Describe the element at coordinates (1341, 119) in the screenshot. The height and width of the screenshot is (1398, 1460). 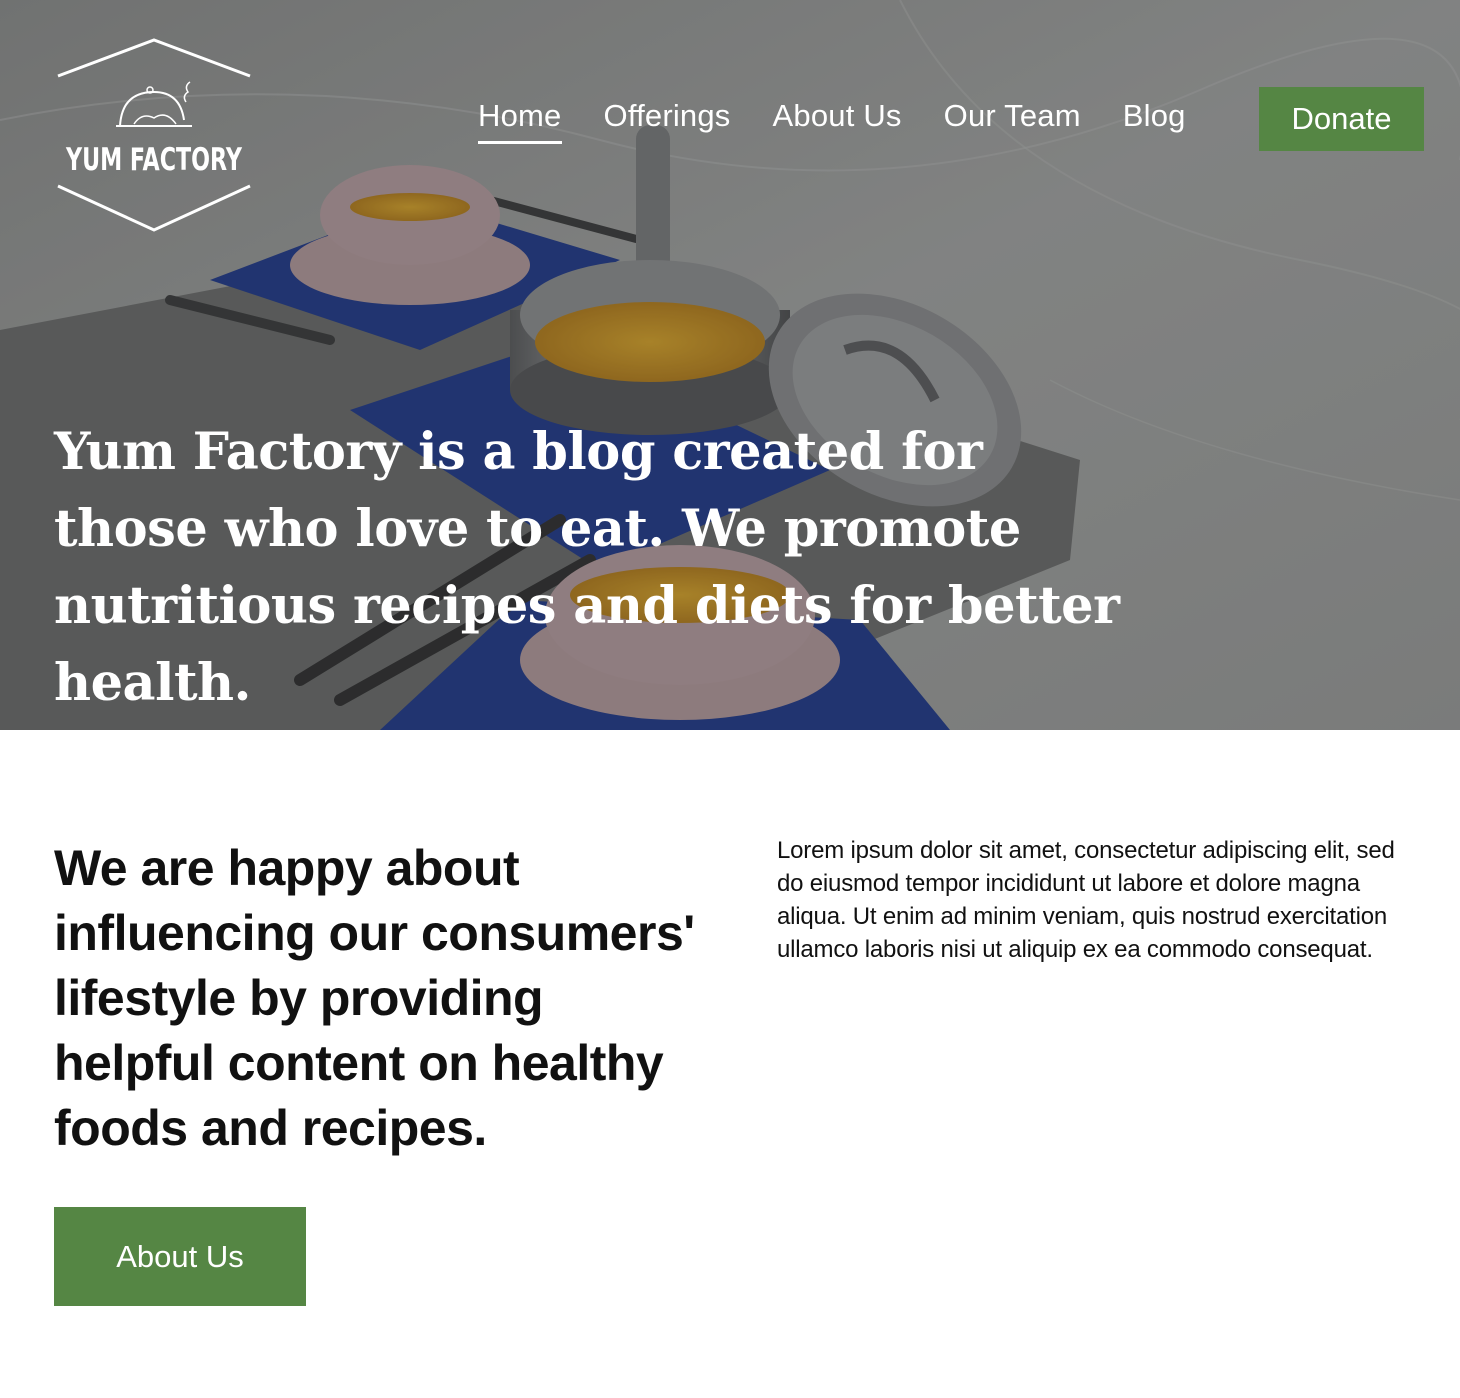
I see `donate-button: Donate` at that location.